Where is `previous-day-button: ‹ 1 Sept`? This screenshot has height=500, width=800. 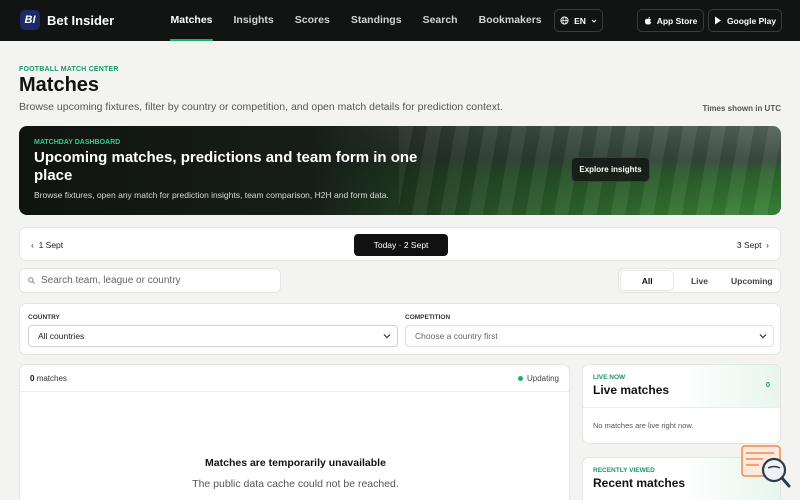 previous-day-button: ‹ 1 Sept is located at coordinates (47, 245).